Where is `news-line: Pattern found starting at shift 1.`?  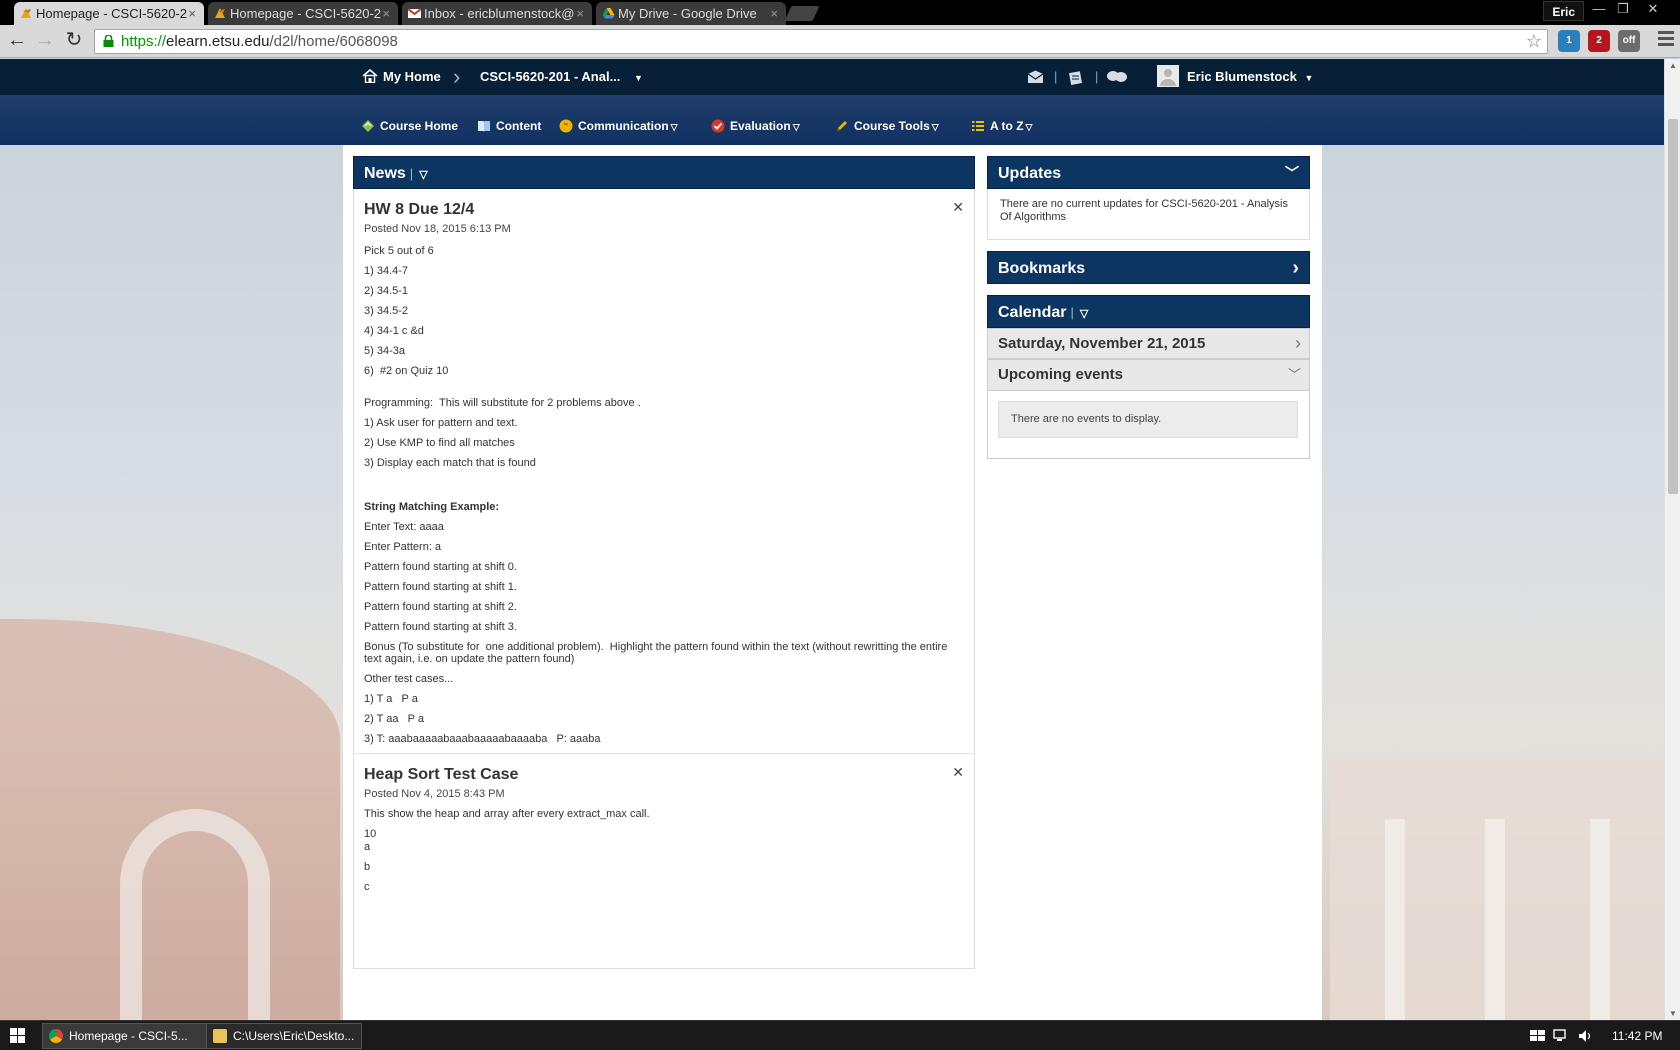 news-line: Pattern found starting at shift 1. is located at coordinates (440, 587).